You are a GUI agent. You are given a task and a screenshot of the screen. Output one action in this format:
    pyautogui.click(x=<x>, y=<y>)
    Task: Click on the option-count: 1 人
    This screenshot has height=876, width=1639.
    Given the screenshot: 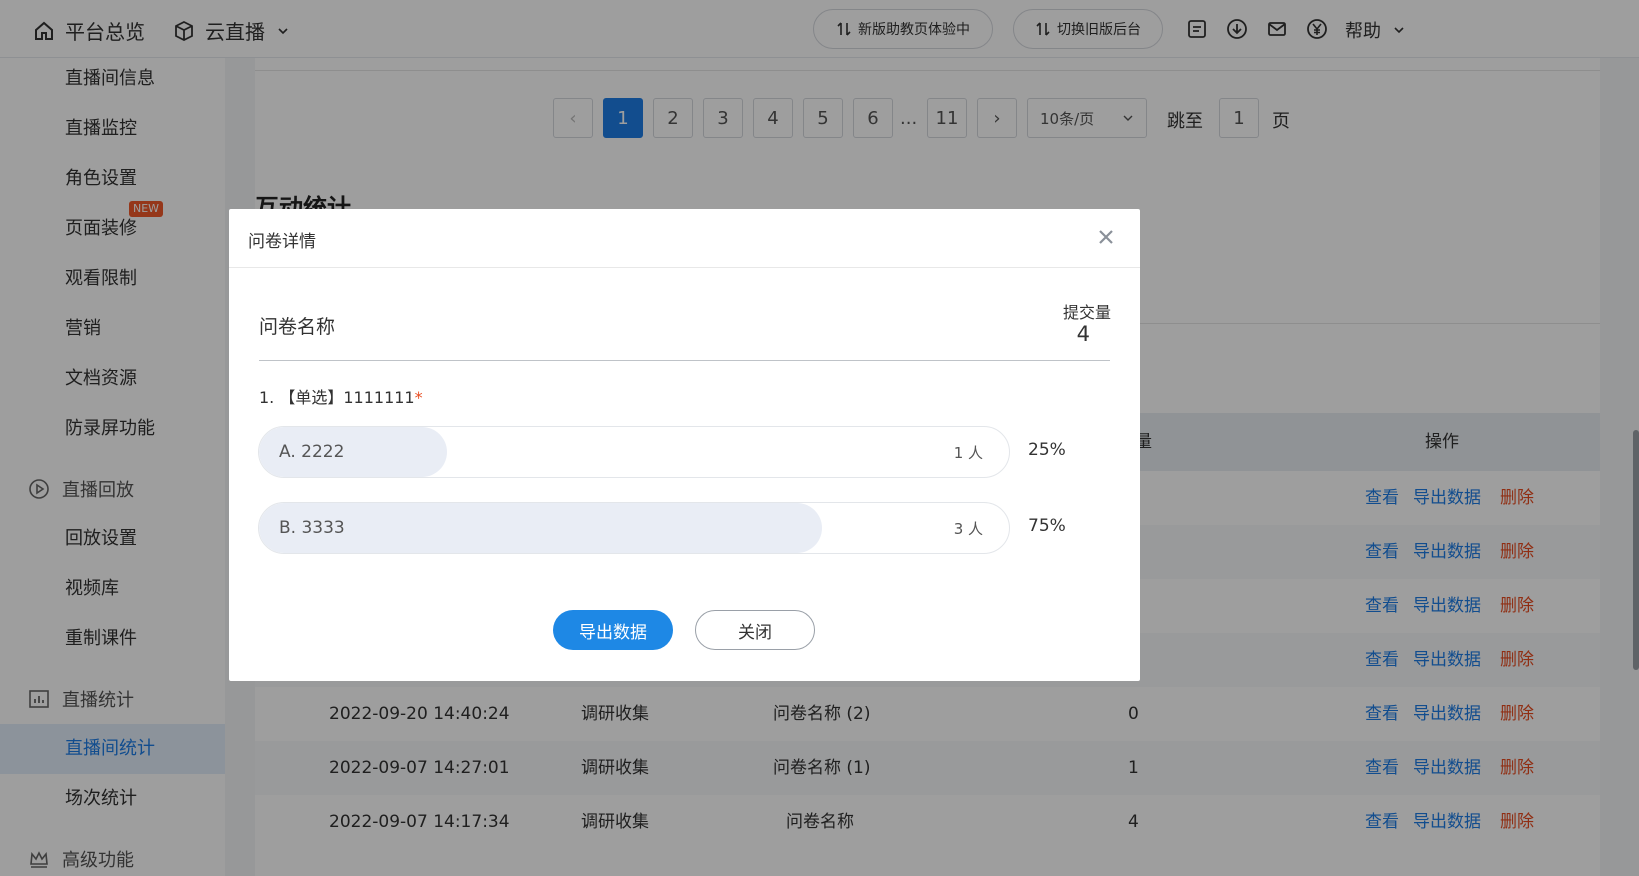 What is the action you would take?
    pyautogui.click(x=968, y=453)
    